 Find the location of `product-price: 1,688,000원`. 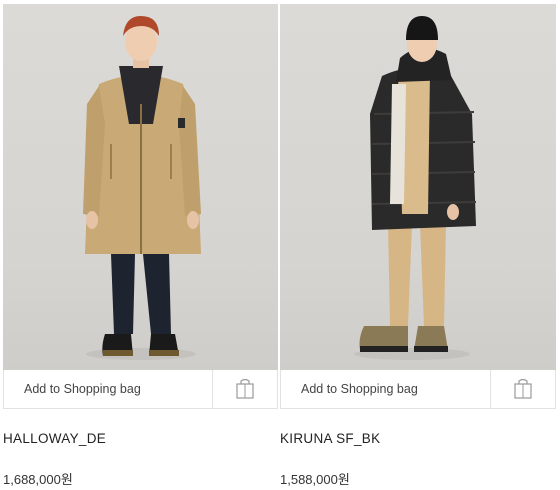

product-price: 1,688,000원 is located at coordinates (38, 479).